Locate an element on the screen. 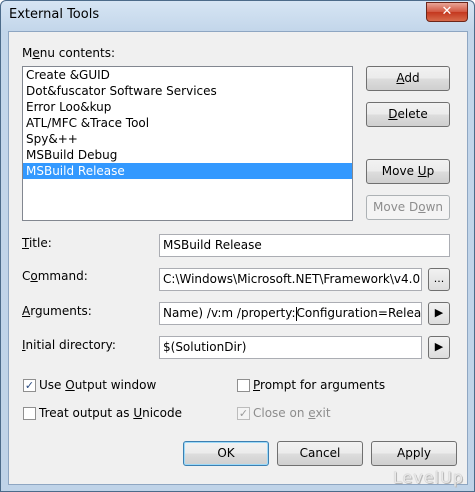 Image resolution: width=475 pixels, height=492 pixels. title-bar: External Tools ✕ is located at coordinates (237, 16).